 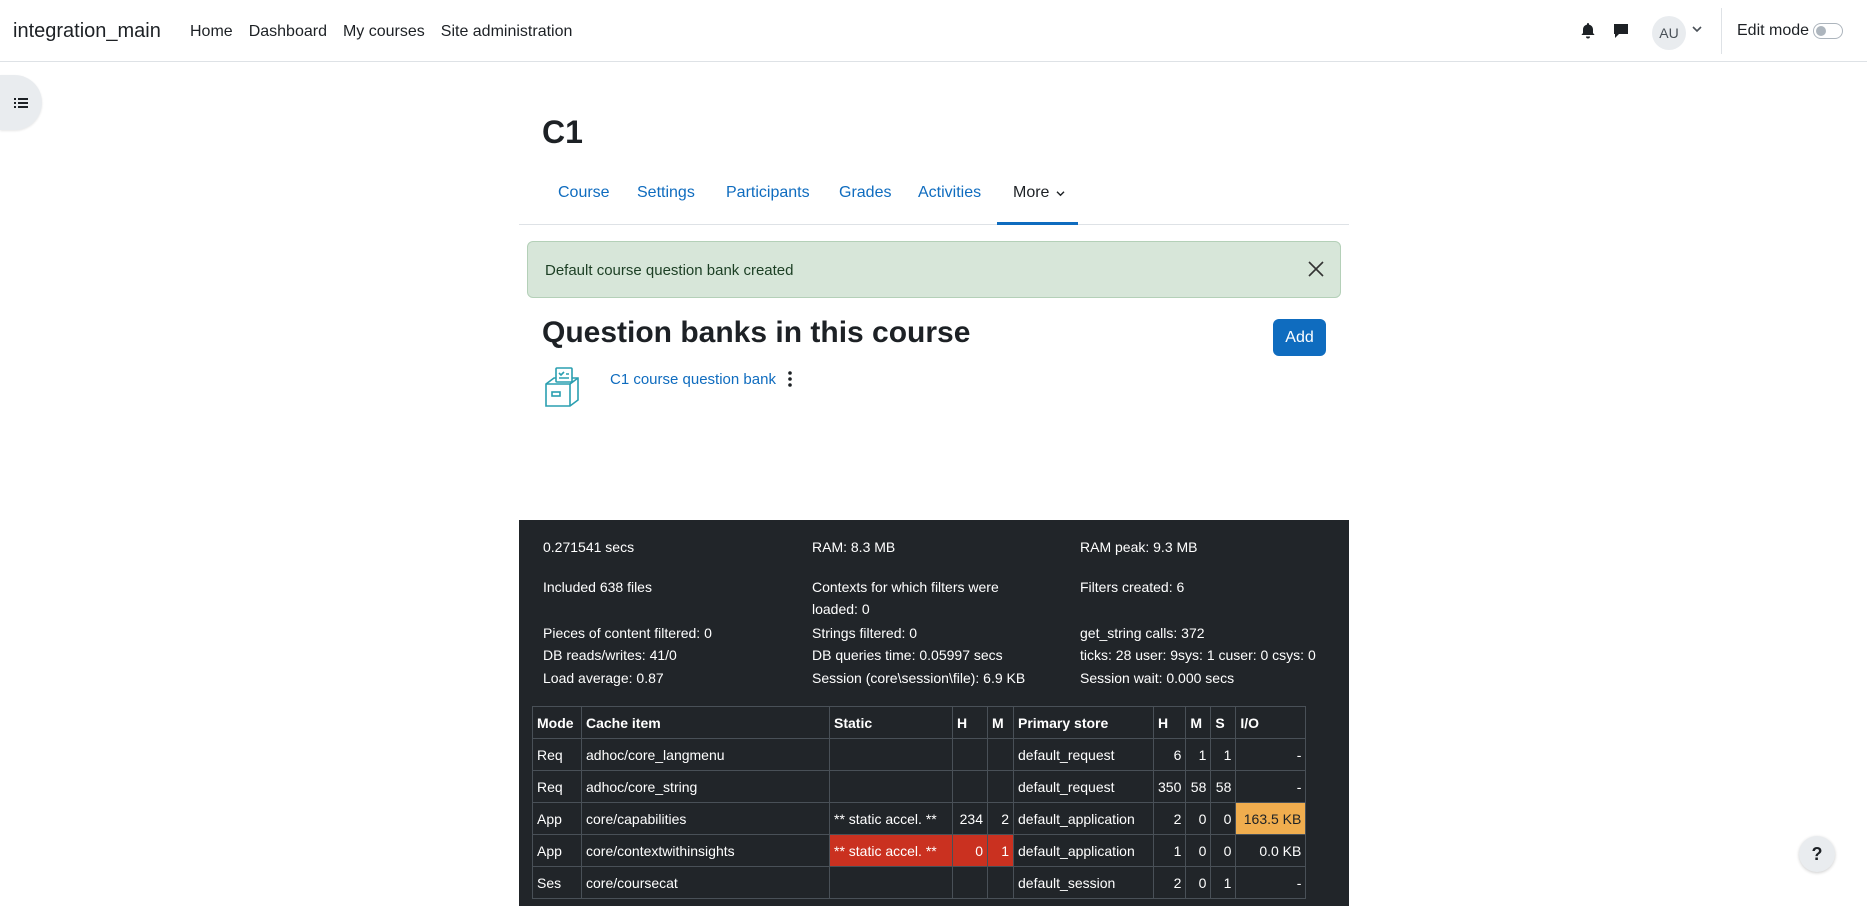 I want to click on question-bank-icon, so click(x=562, y=388).